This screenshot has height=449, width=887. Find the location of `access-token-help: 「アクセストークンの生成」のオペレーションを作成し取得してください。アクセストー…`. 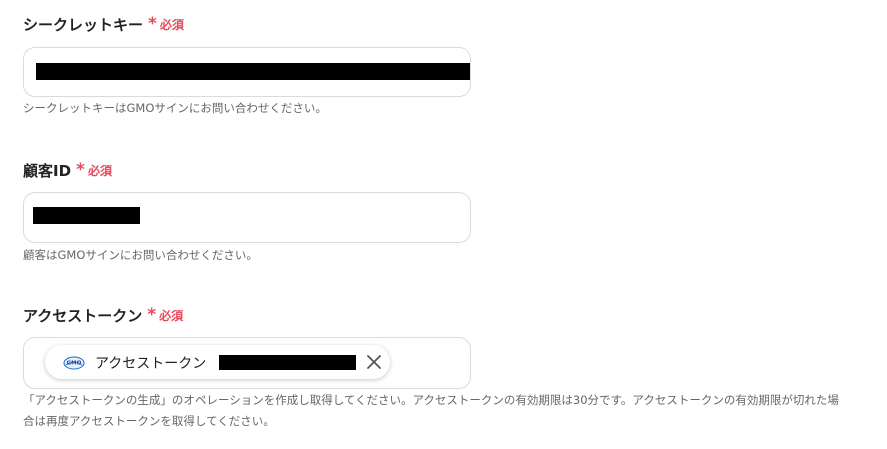

access-token-help: 「アクセストークンの生成」のオペレーションを作成し取得してください。アクセストー… is located at coordinates (431, 411).